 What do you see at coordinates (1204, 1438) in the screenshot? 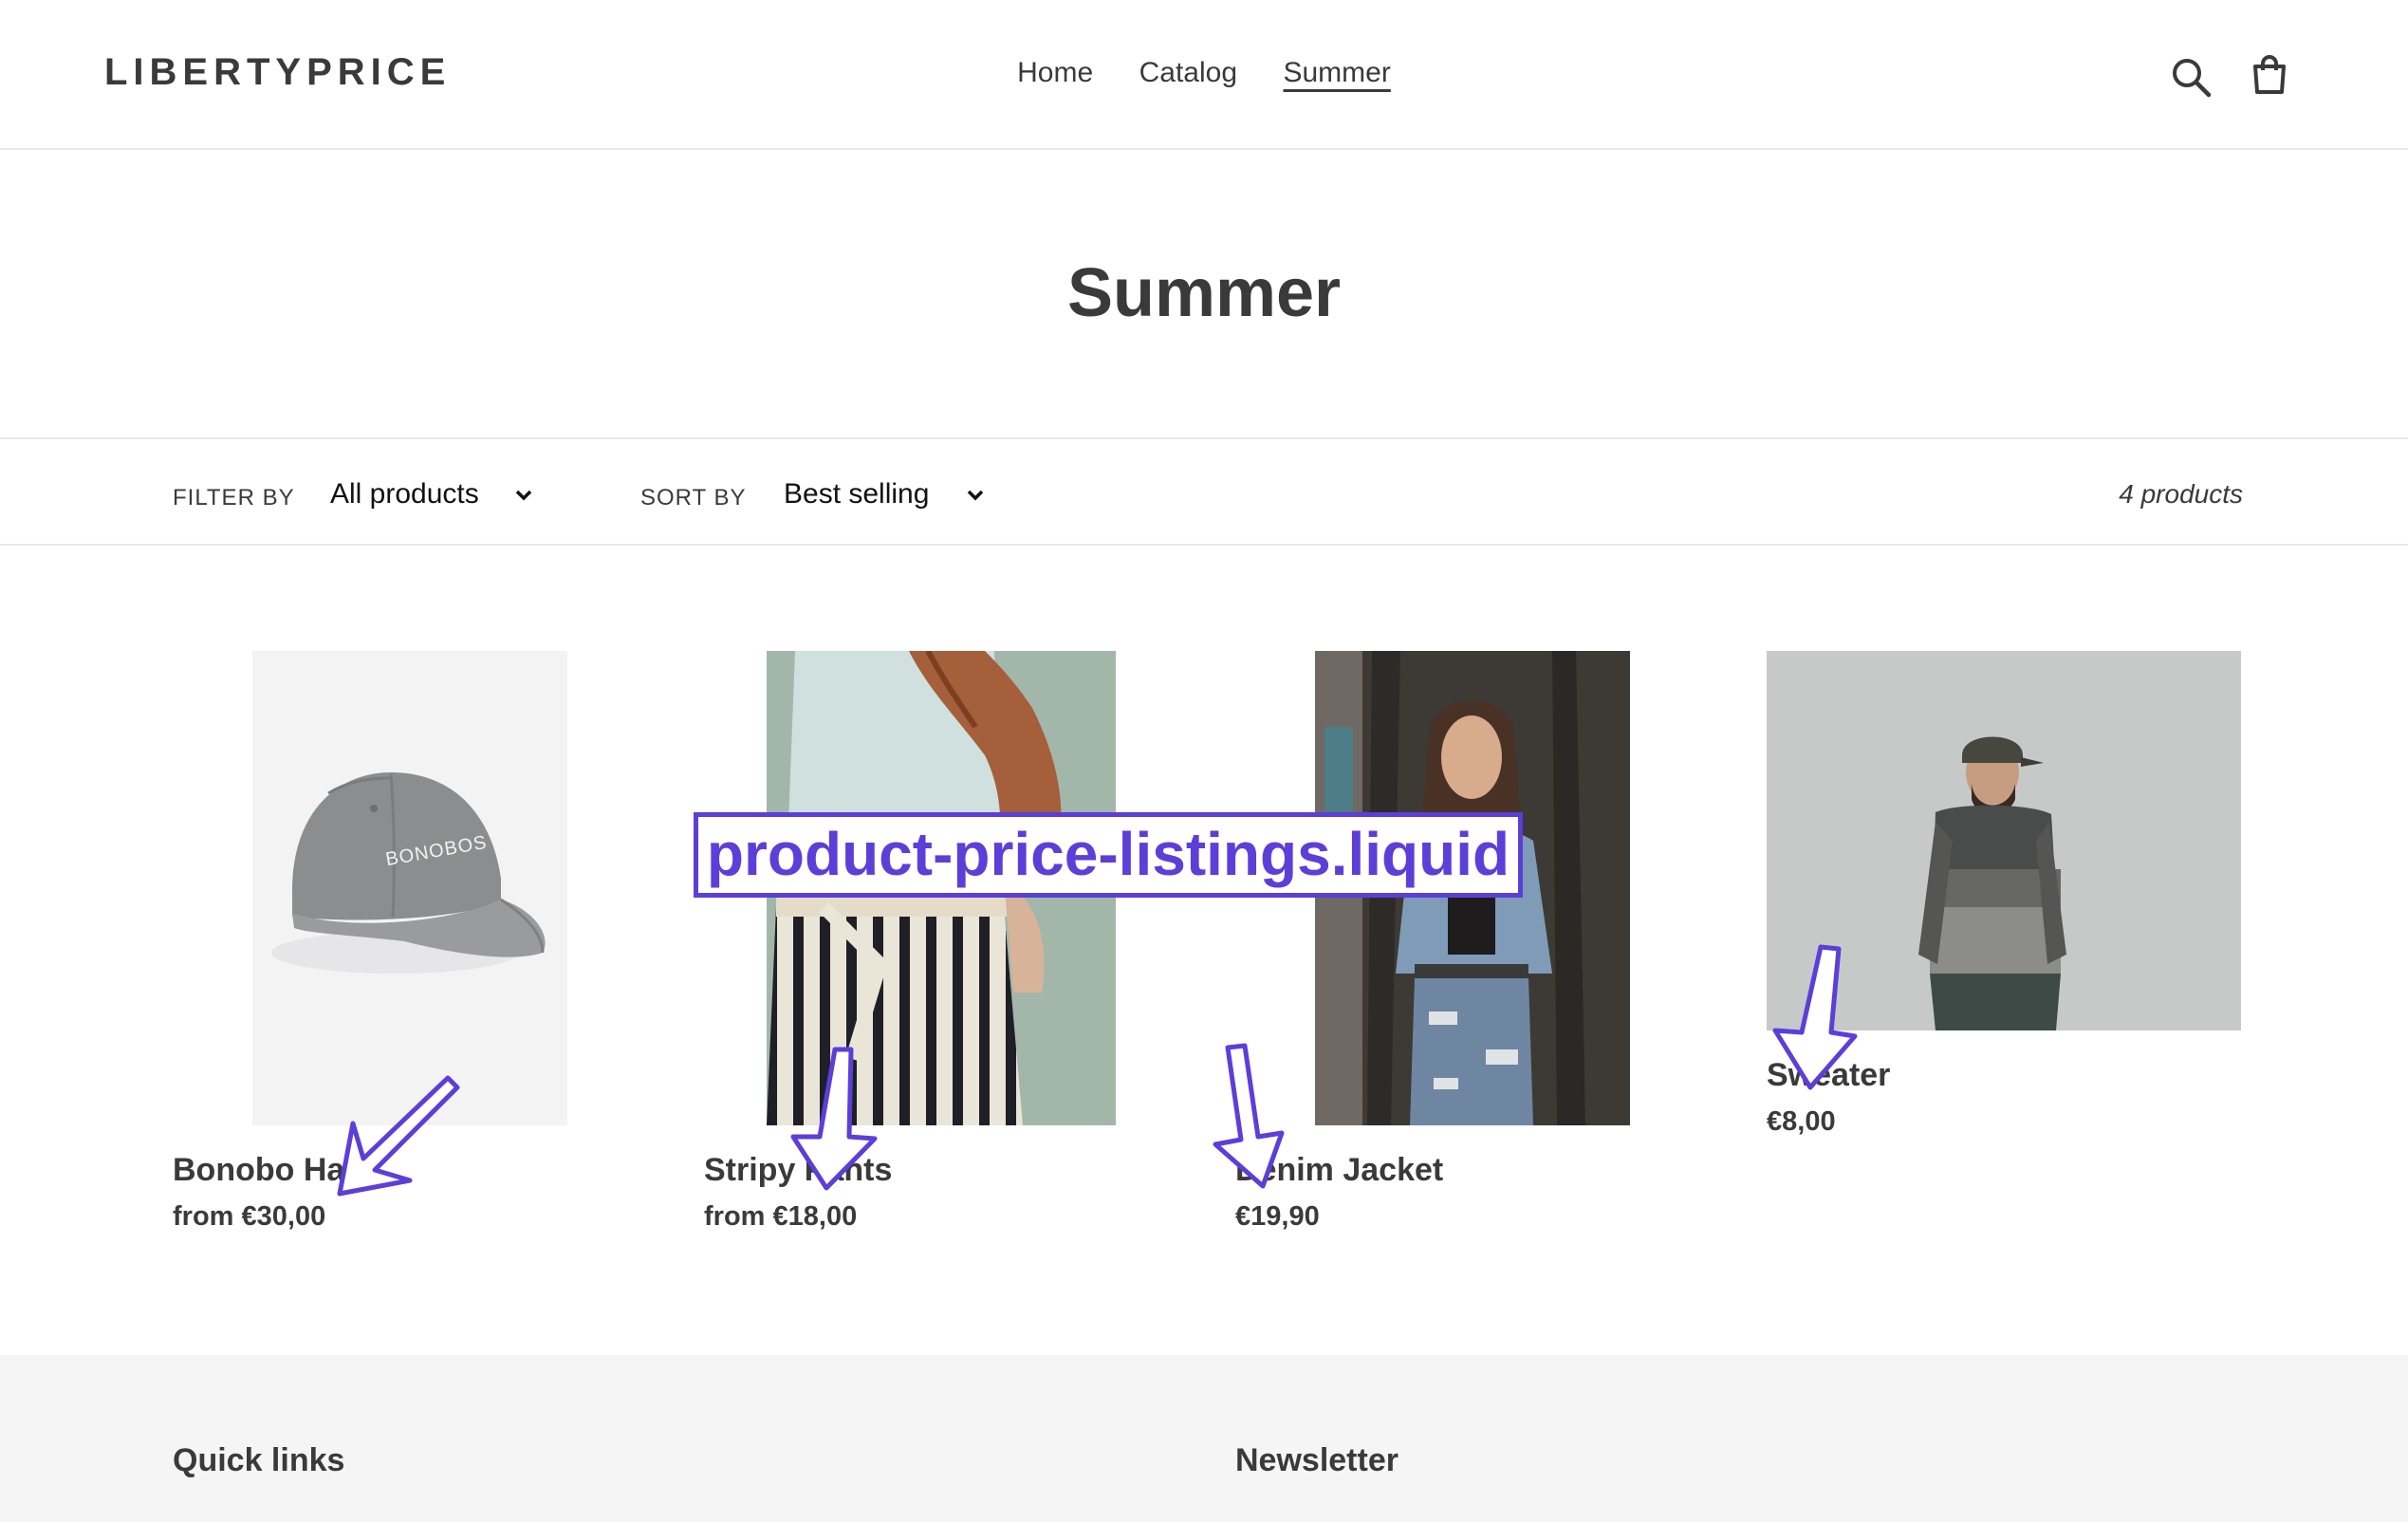
I see `site-footer: Quick links Newsletter` at bounding box center [1204, 1438].